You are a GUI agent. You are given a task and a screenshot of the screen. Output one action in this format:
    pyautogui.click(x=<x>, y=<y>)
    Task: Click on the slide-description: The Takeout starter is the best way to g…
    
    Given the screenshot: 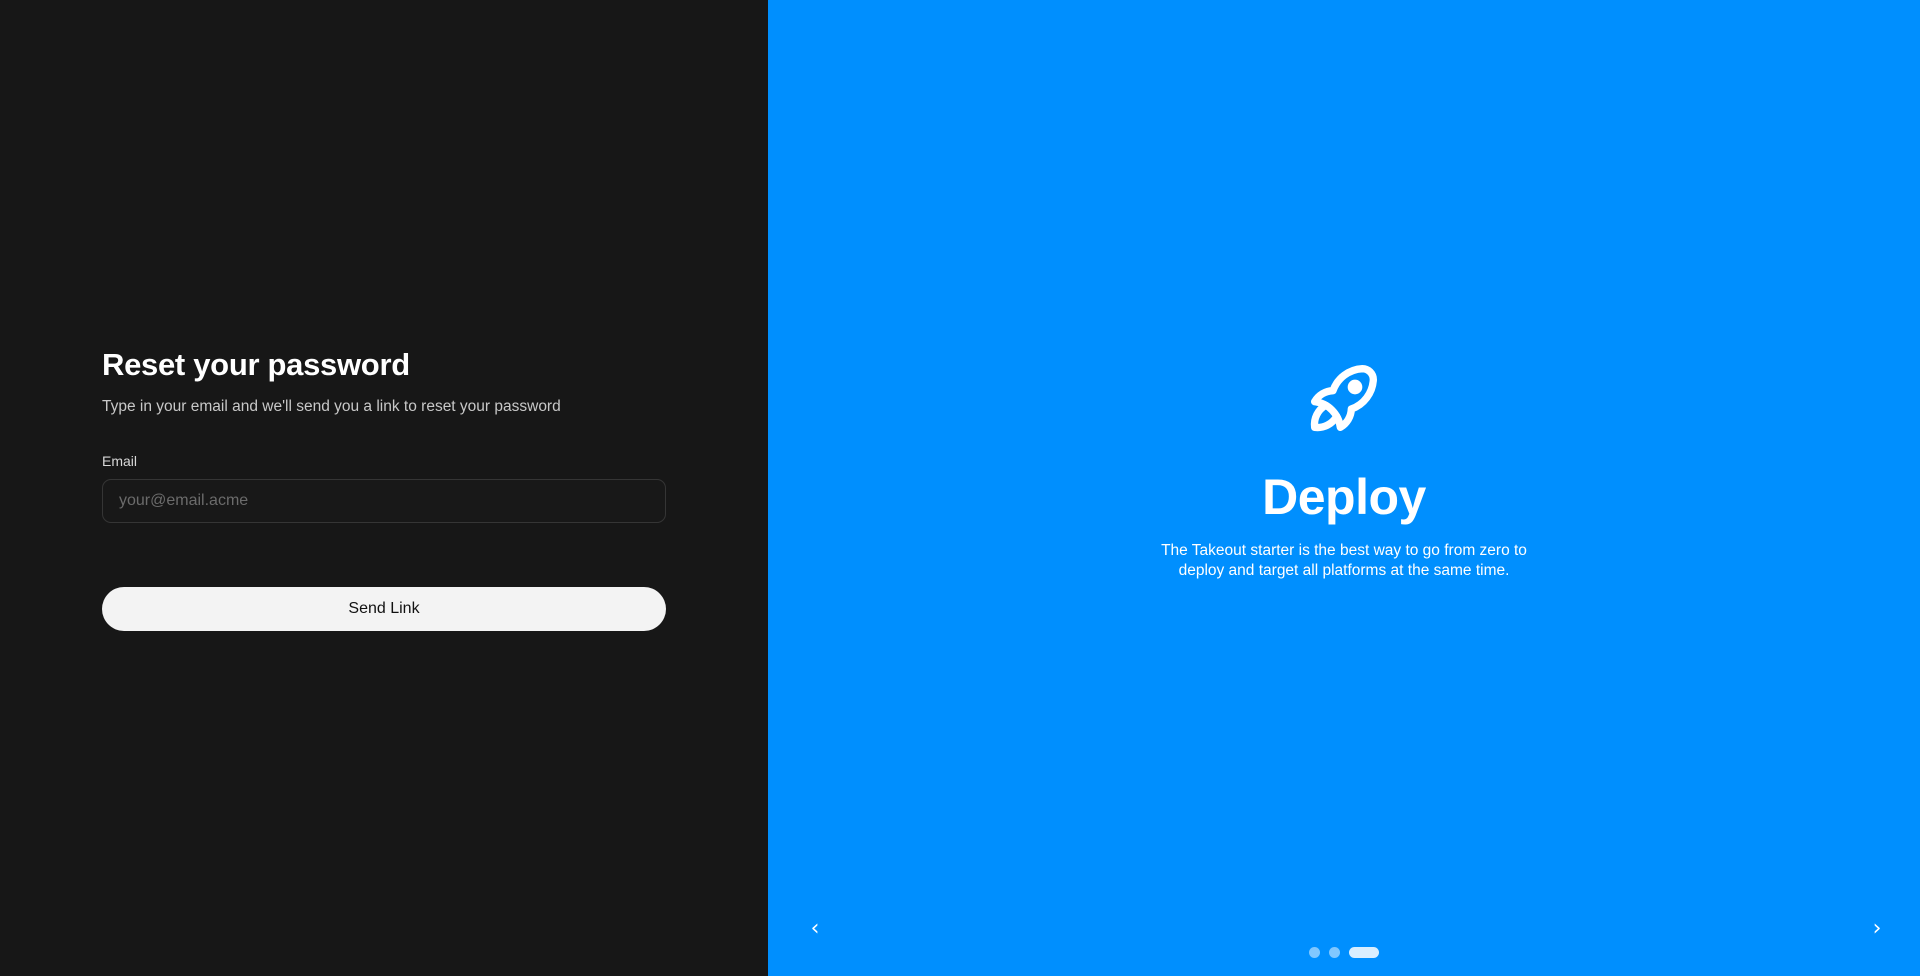 What is the action you would take?
    pyautogui.click(x=1344, y=560)
    